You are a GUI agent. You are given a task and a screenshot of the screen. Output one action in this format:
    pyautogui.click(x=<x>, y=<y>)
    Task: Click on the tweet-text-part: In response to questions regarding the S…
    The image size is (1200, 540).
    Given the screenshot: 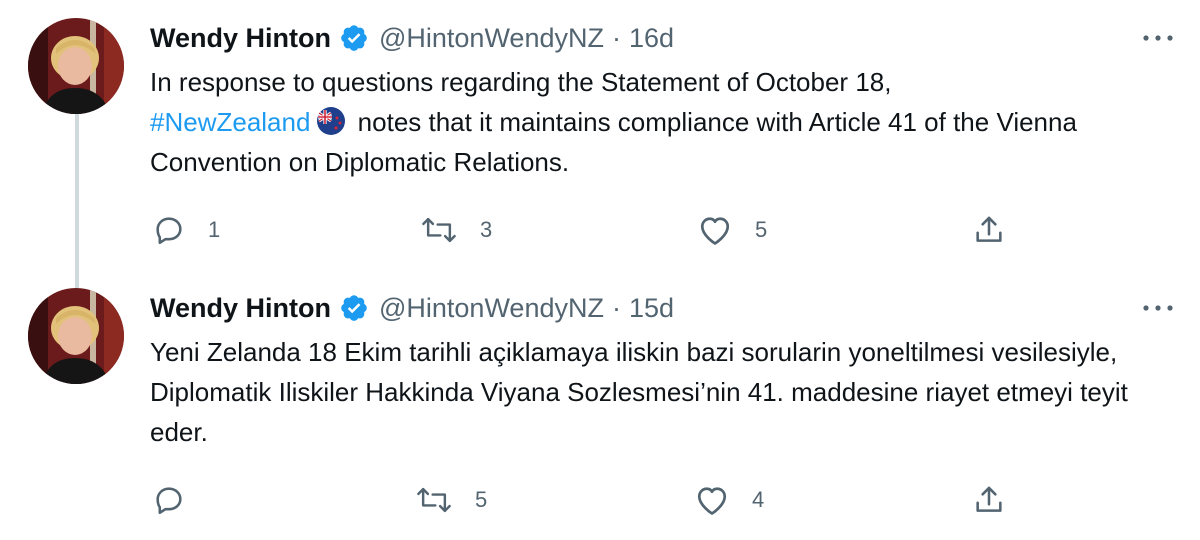 What is the action you would take?
    pyautogui.click(x=521, y=82)
    